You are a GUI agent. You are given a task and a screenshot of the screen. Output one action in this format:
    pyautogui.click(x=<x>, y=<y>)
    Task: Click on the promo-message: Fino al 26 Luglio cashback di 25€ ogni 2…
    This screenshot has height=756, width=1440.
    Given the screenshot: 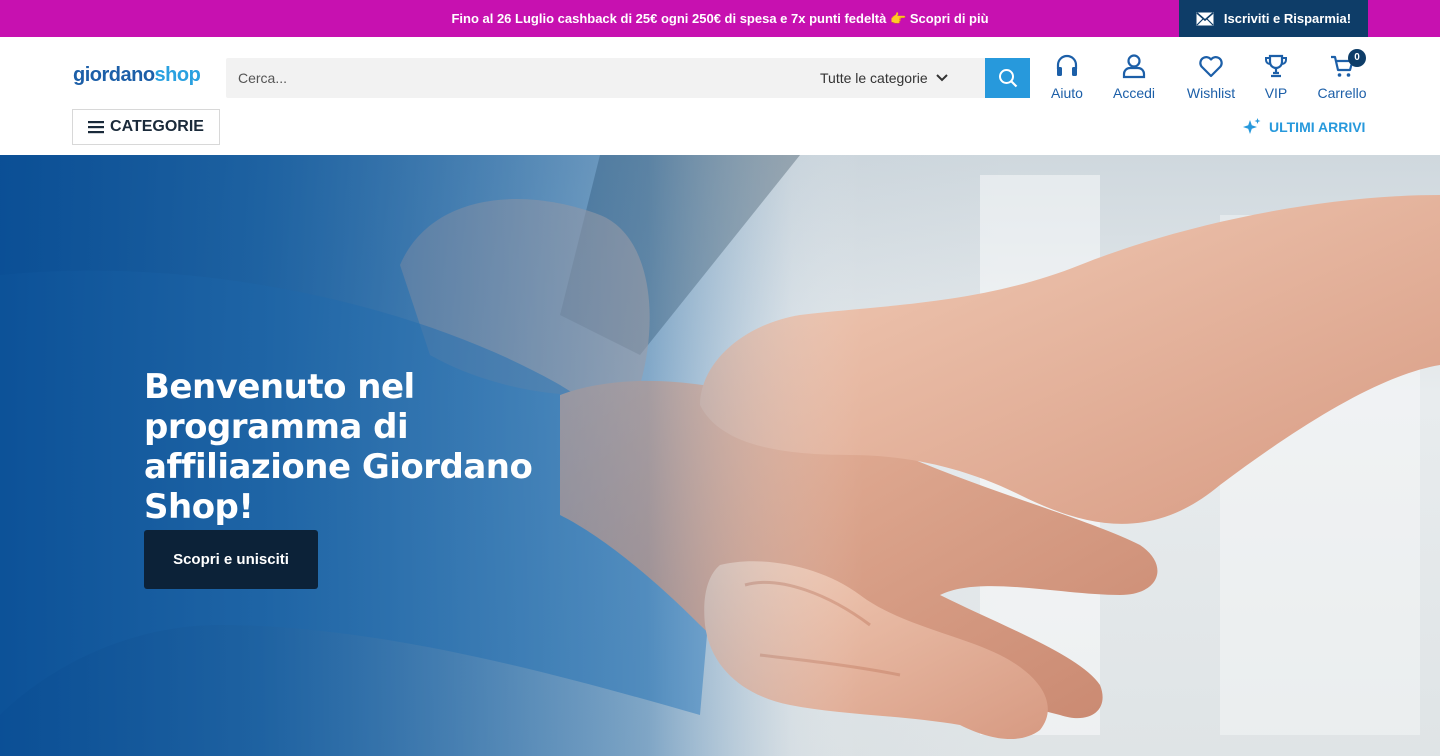 What is the action you would take?
    pyautogui.click(x=669, y=18)
    